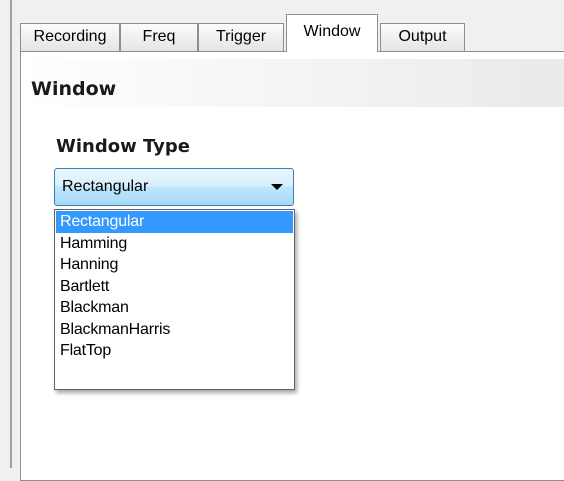 This screenshot has width=564, height=481. What do you see at coordinates (422, 37) in the screenshot?
I see `tab-output: Output` at bounding box center [422, 37].